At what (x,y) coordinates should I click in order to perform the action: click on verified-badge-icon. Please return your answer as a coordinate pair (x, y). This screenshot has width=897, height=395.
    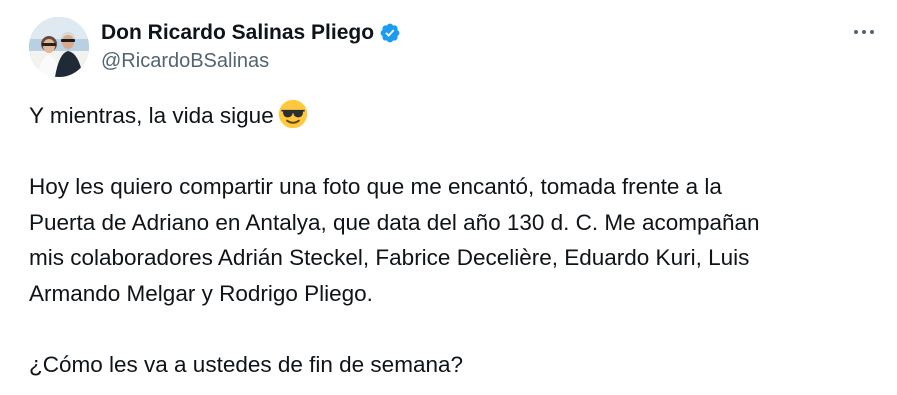
    Looking at the image, I should click on (390, 33).